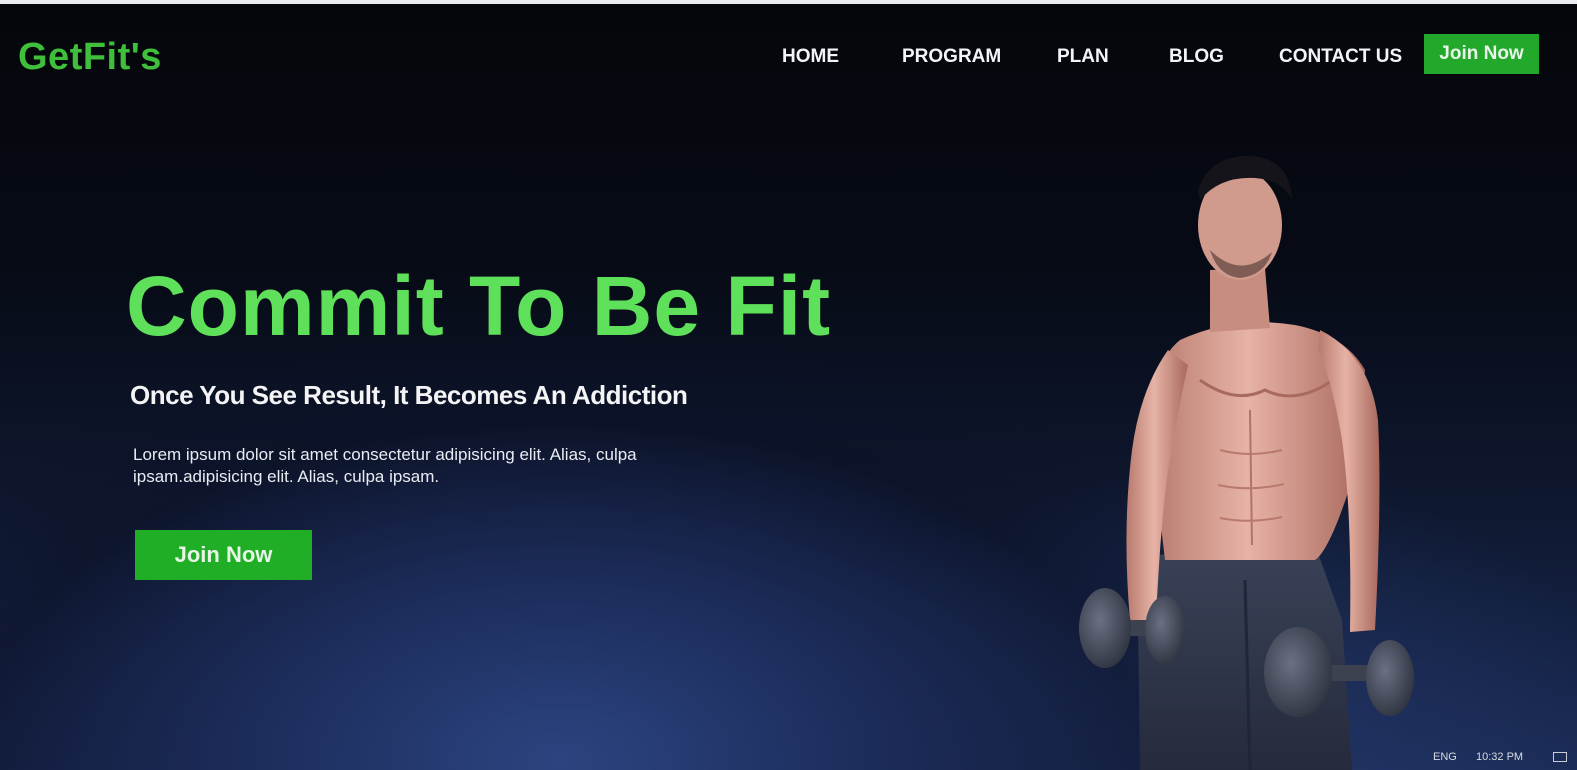 The width and height of the screenshot is (1577, 770). I want to click on nav-plan: PLAN, so click(1083, 57).